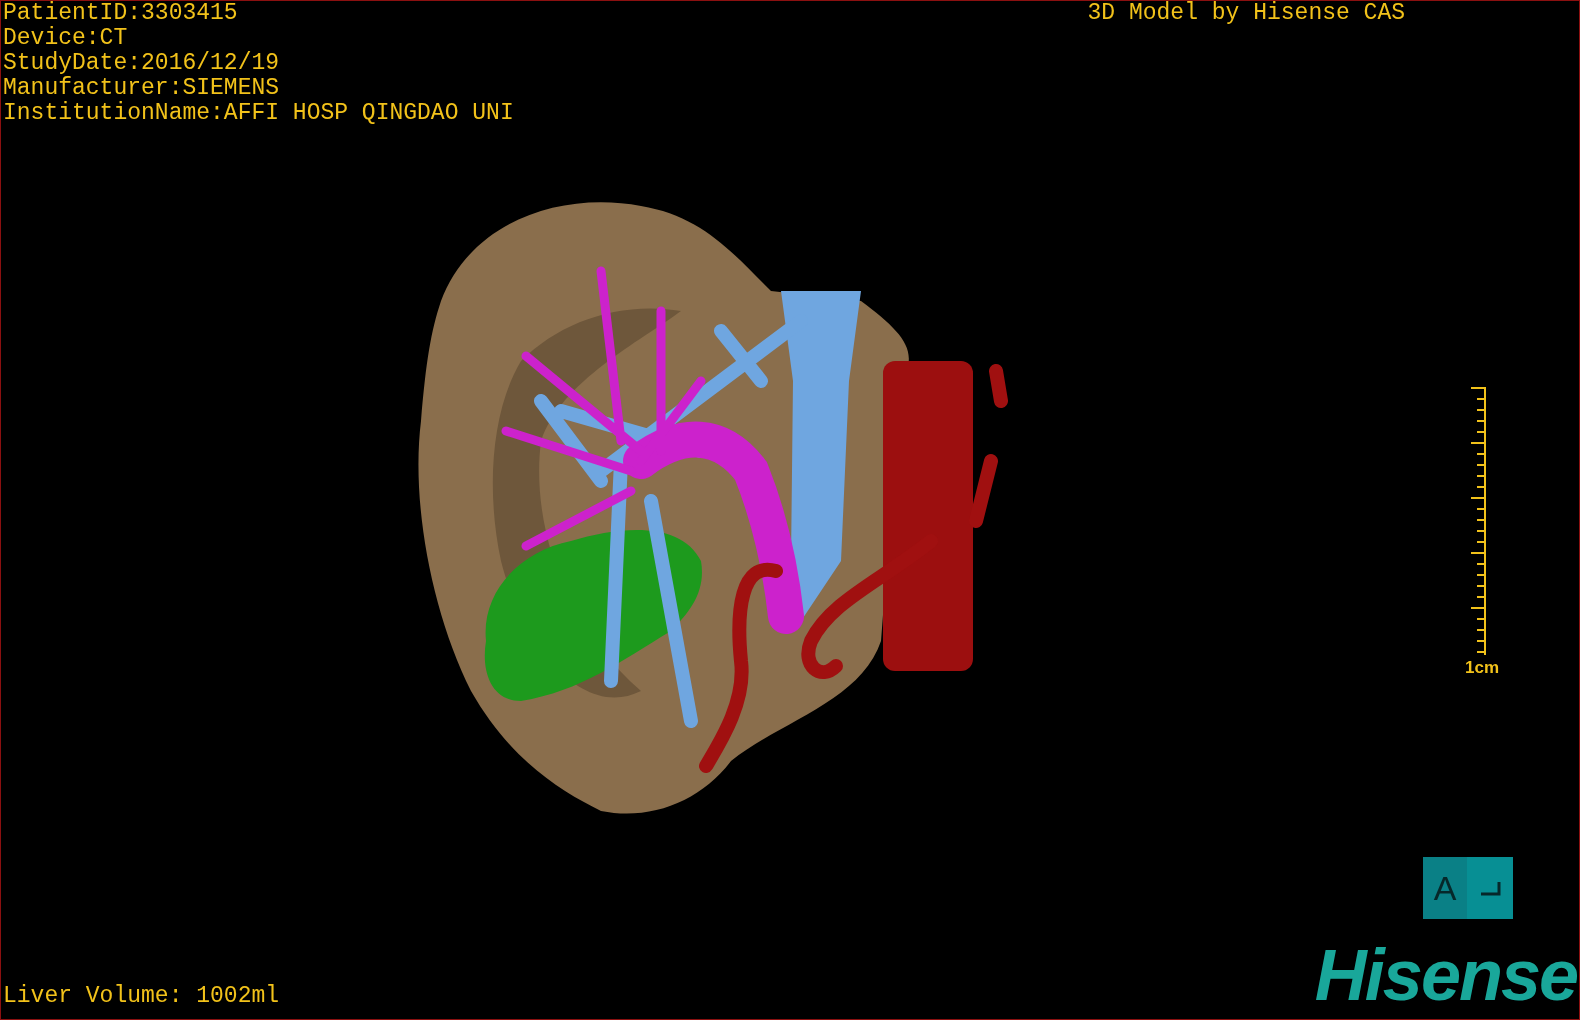 This screenshot has width=1580, height=1020. I want to click on corner-mark-icon, so click(1490, 888).